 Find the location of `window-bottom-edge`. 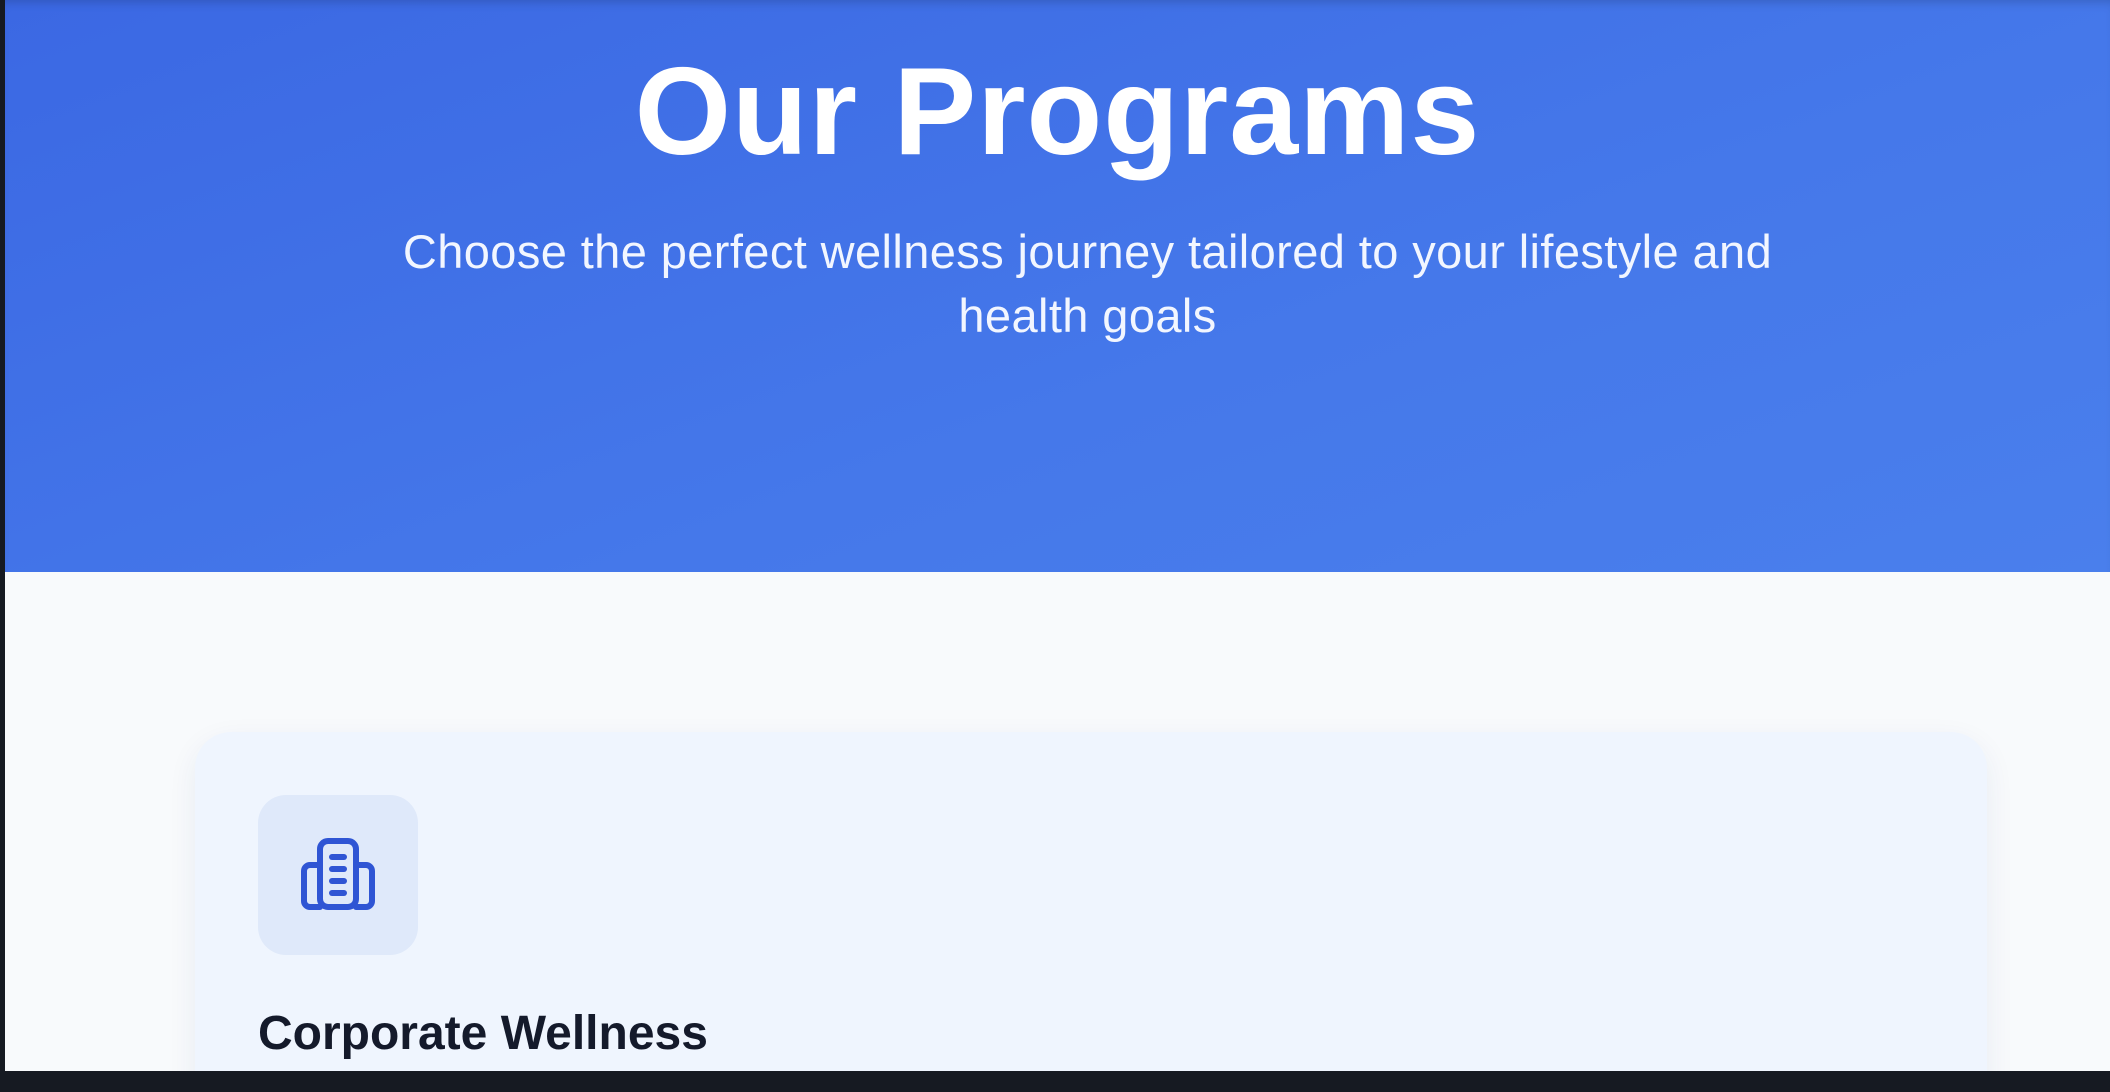

window-bottom-edge is located at coordinates (1055, 1081).